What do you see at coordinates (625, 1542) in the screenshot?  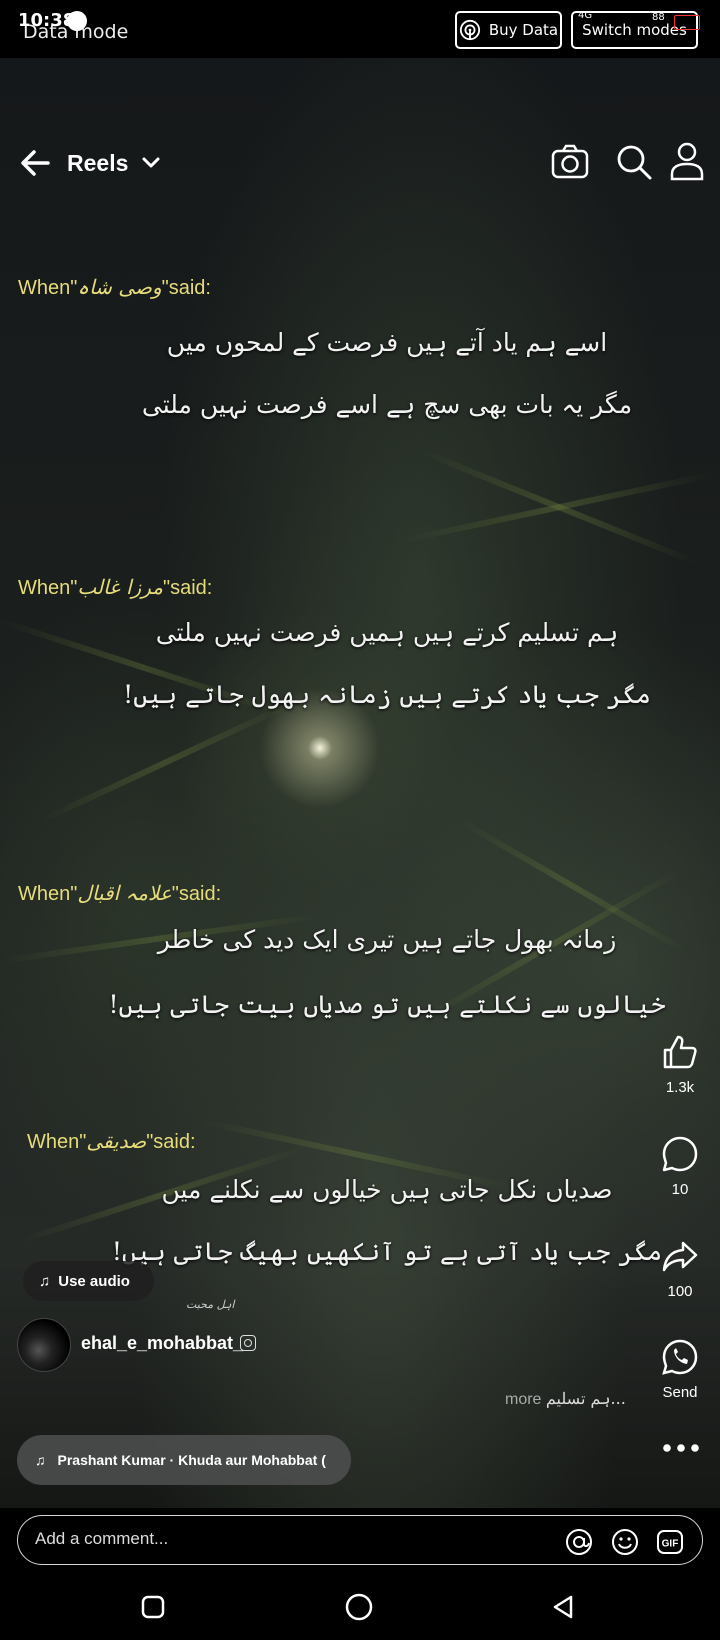 I see `emoji-icon` at bounding box center [625, 1542].